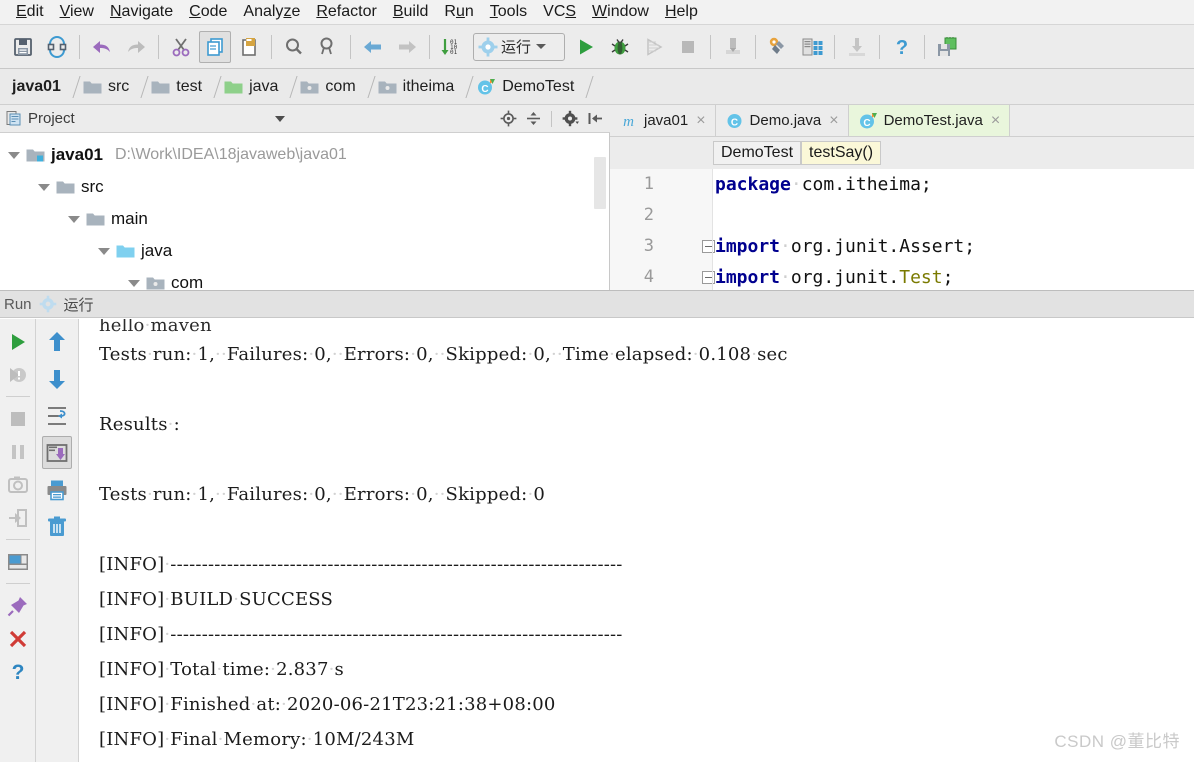 The image size is (1194, 762). I want to click on undo-icon, so click(102, 47).